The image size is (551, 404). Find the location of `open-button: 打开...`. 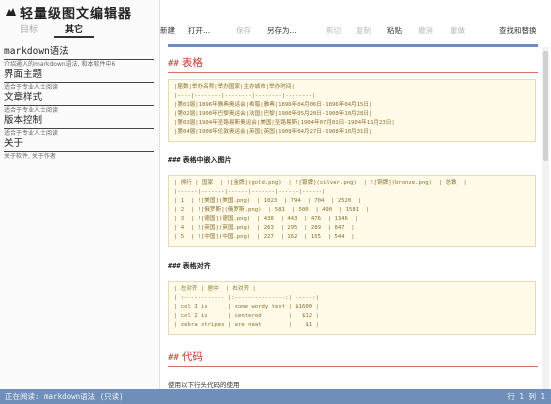

open-button: 打开... is located at coordinates (199, 31).